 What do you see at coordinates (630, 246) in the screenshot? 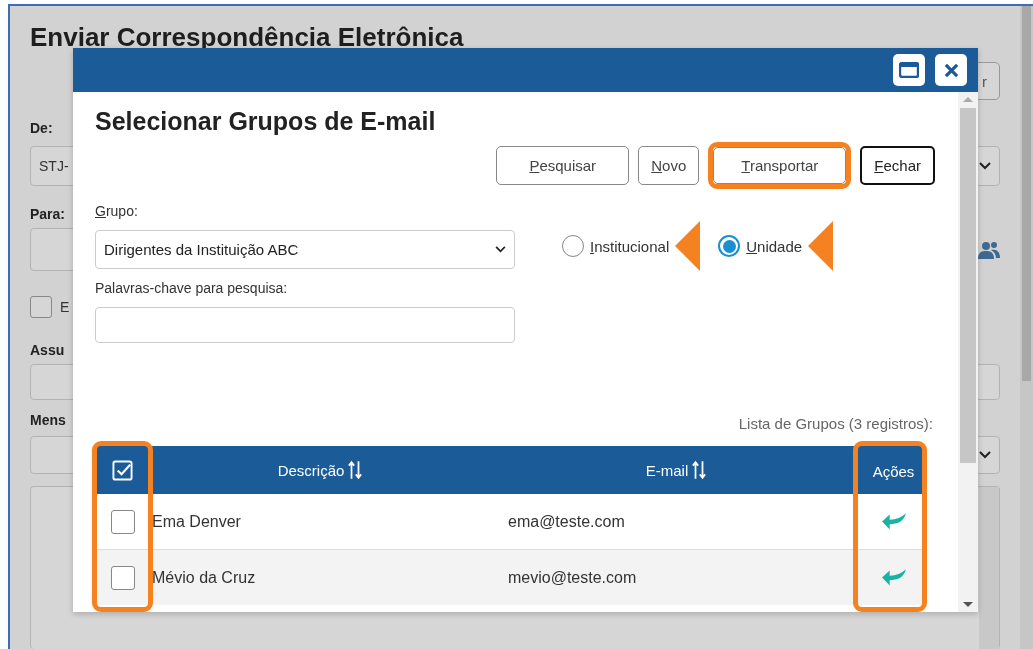
I see `radio-label: Institucional` at bounding box center [630, 246].